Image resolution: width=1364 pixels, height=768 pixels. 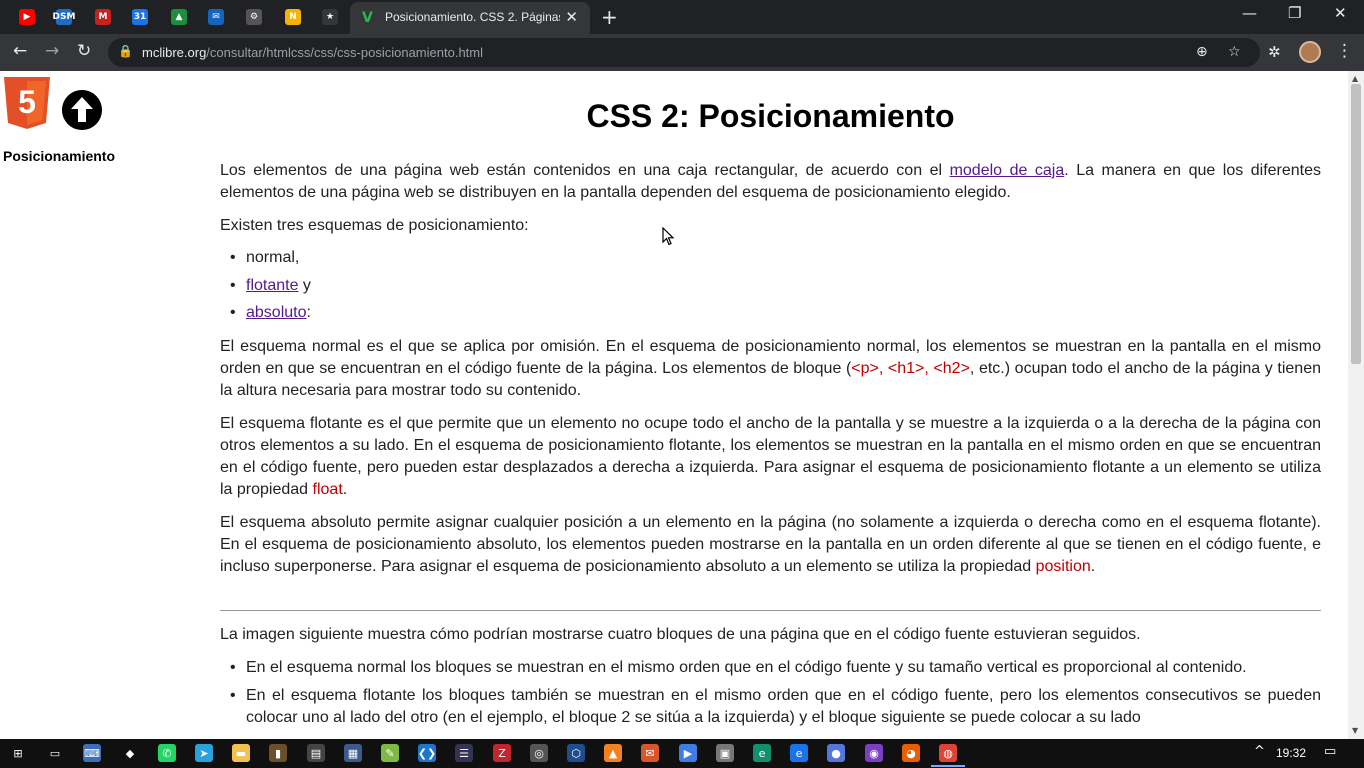 I want to click on schemes-list: normal, flotante y absoluto:, so click(x=770, y=288).